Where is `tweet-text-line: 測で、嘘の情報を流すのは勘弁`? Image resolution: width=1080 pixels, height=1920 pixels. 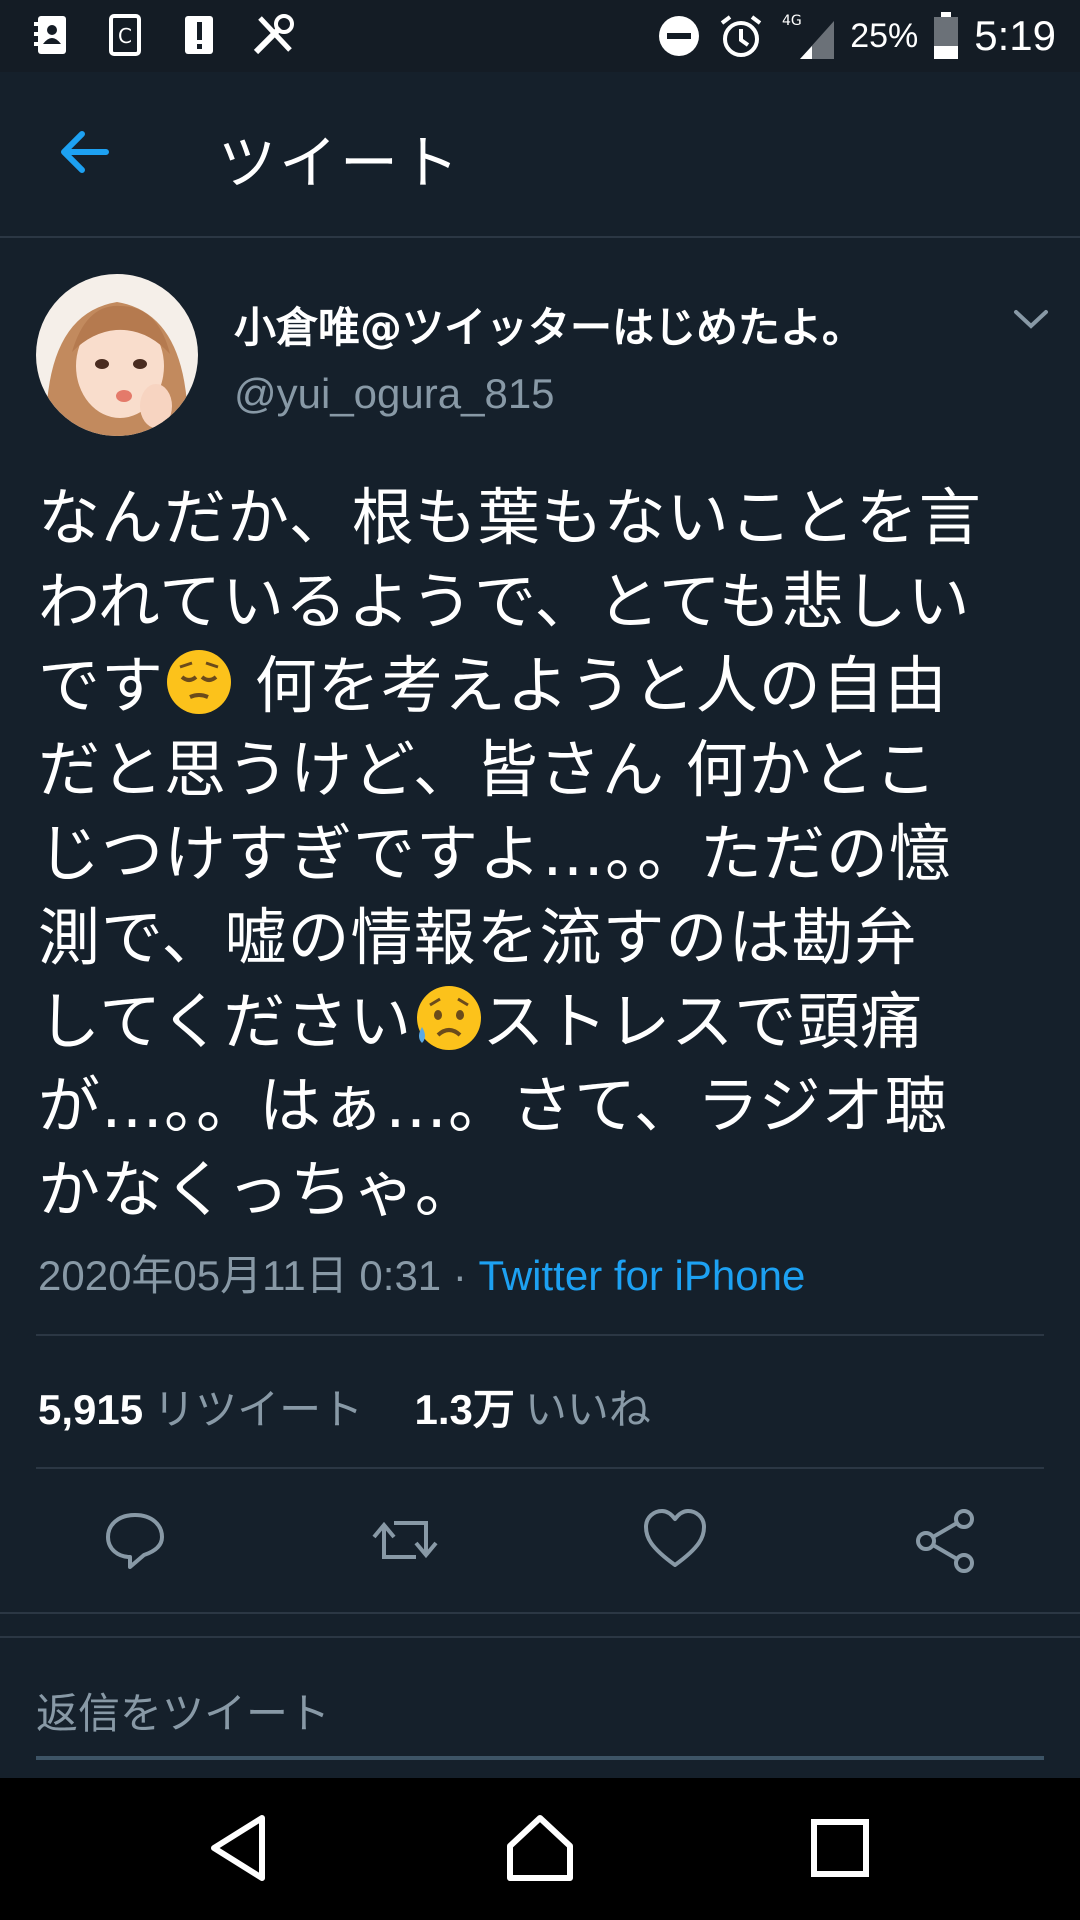
tweet-text-line: 測で、嘘の情報を流すのは勘弁 is located at coordinates (543, 938).